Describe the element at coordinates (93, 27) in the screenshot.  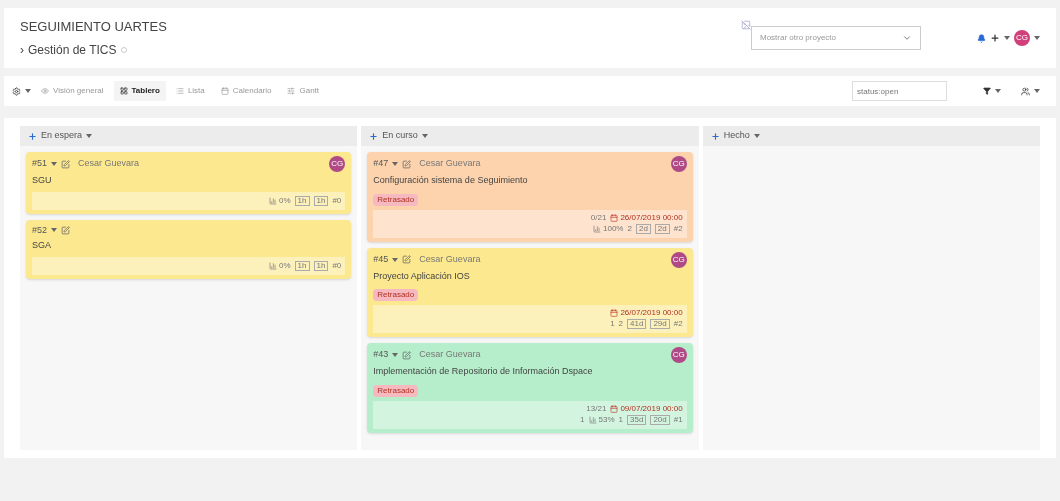
I see `project-title: SEGUIMIENTO UARTES` at that location.